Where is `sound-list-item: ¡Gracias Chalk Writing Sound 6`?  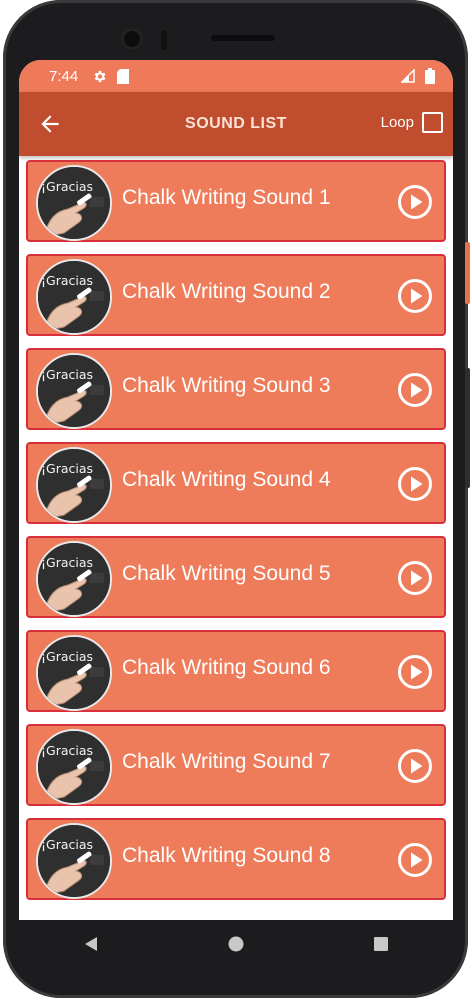 sound-list-item: ¡Gracias Chalk Writing Sound 6 is located at coordinates (236, 671).